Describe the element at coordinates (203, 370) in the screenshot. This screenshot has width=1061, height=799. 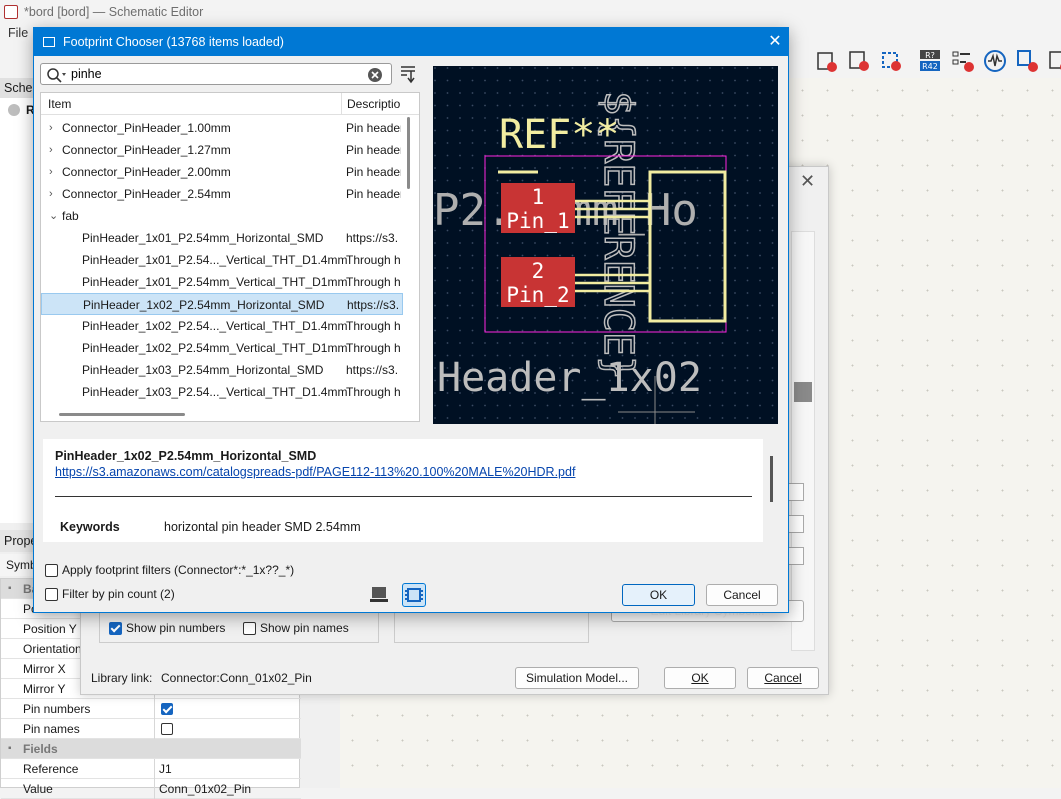
I see `item-name: PinHeader_1x03_P2.54mm_Horizontal_SMD` at that location.